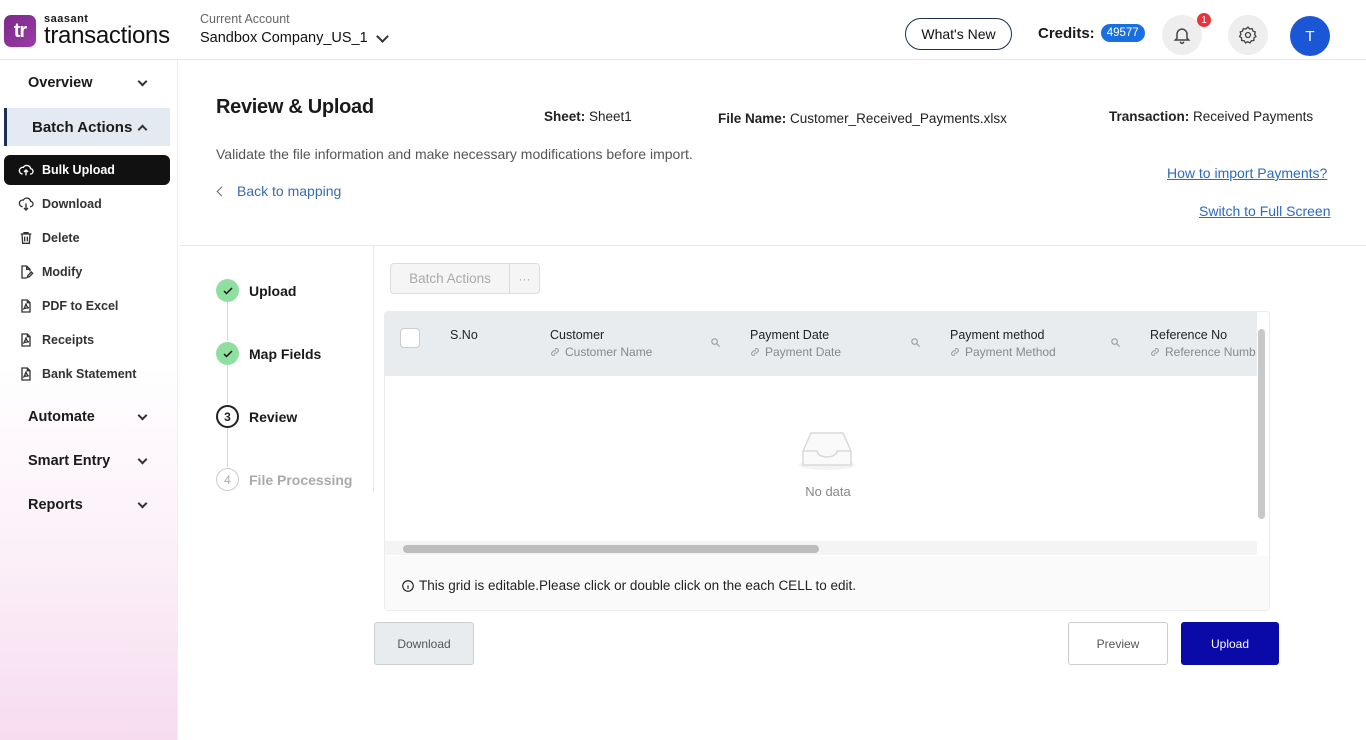 The height and width of the screenshot is (740, 1366). I want to click on step-label: File Processing, so click(301, 479).